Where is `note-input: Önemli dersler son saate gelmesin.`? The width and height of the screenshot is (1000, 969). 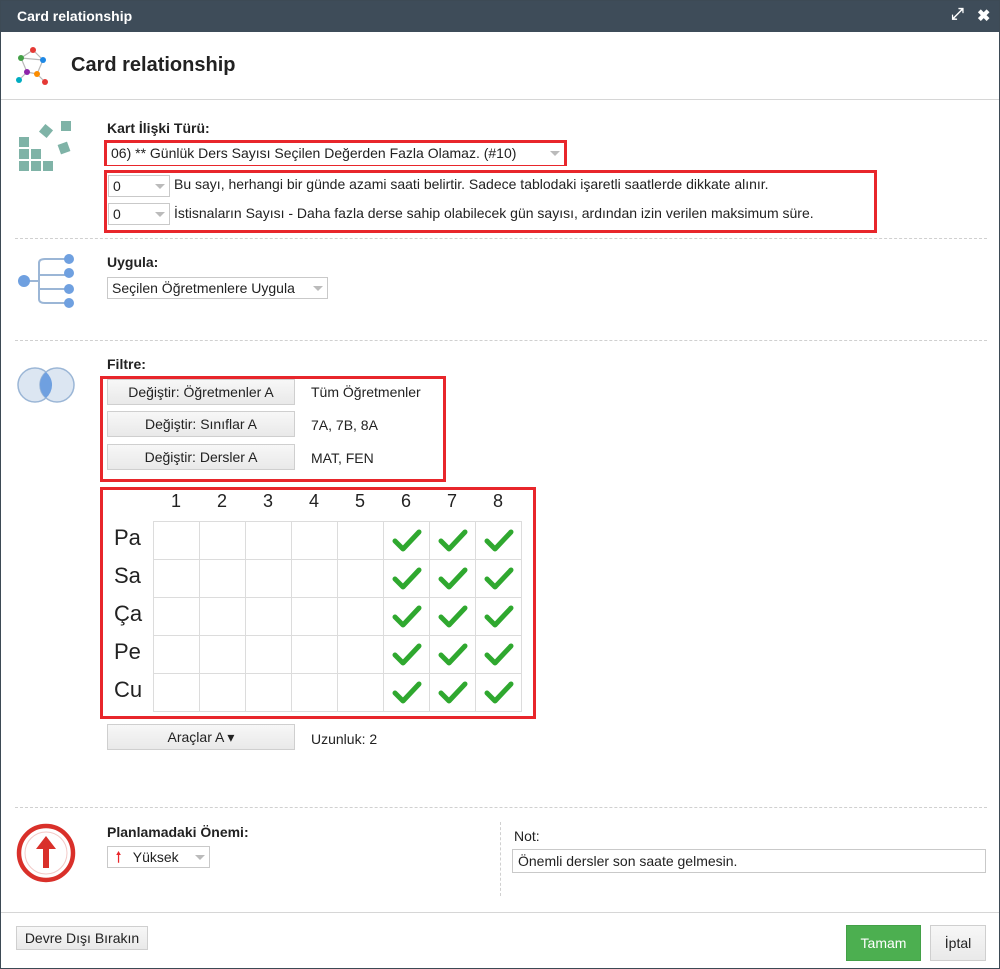 note-input: Önemli dersler son saate gelmesin. is located at coordinates (749, 861).